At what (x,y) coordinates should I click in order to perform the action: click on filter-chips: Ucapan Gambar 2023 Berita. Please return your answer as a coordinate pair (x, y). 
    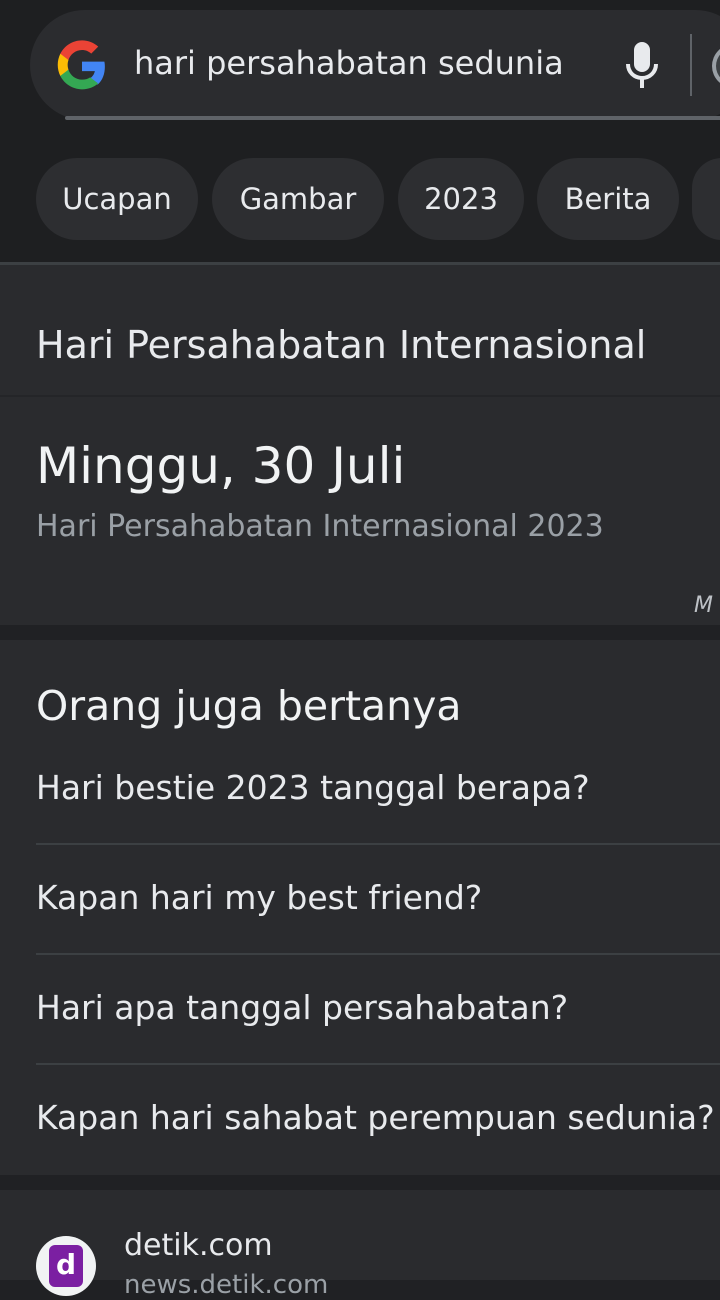
    Looking at the image, I should click on (360, 199).